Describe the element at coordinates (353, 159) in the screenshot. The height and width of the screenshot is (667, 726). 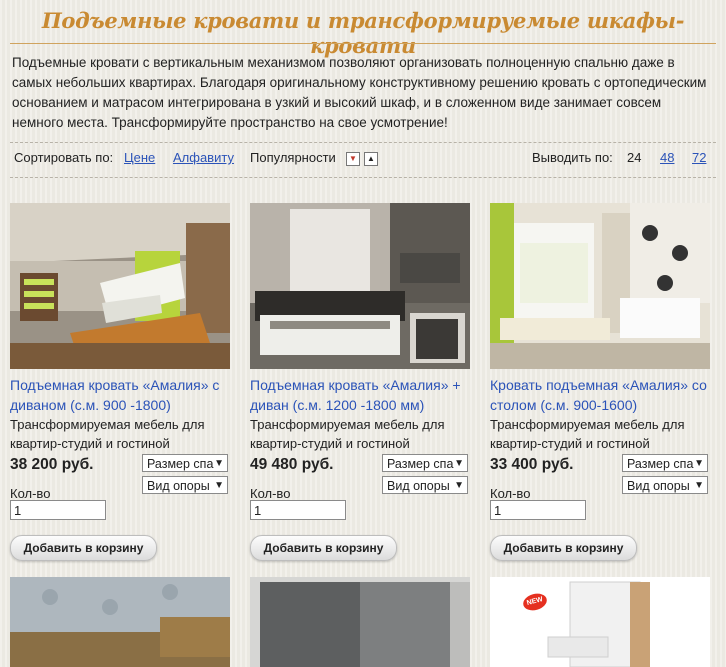
I see `sort-desc-icon: ▼` at that location.